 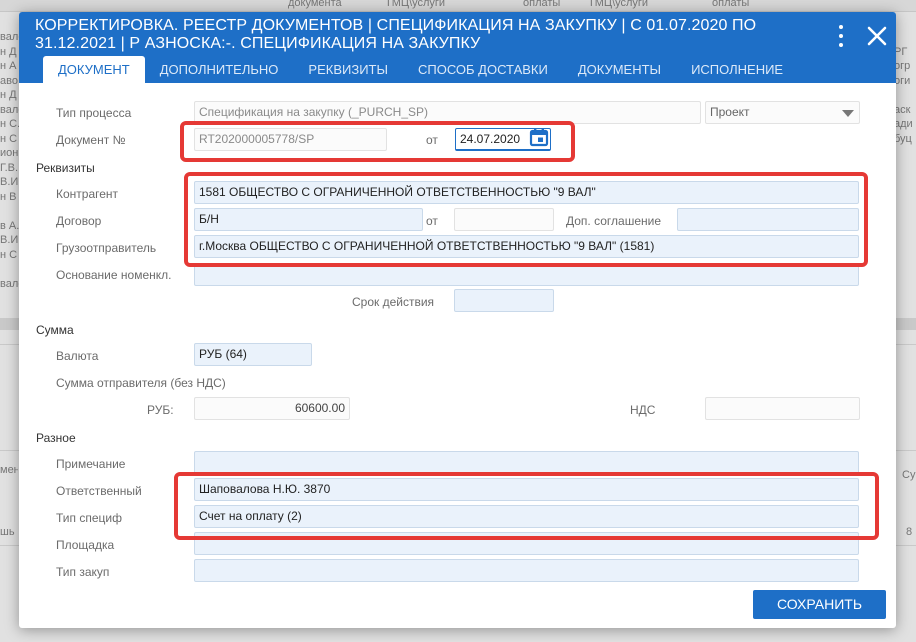 What do you see at coordinates (219, 69) in the screenshot?
I see `tab-additional: ДОПОЛНИТЕЛЬНО` at bounding box center [219, 69].